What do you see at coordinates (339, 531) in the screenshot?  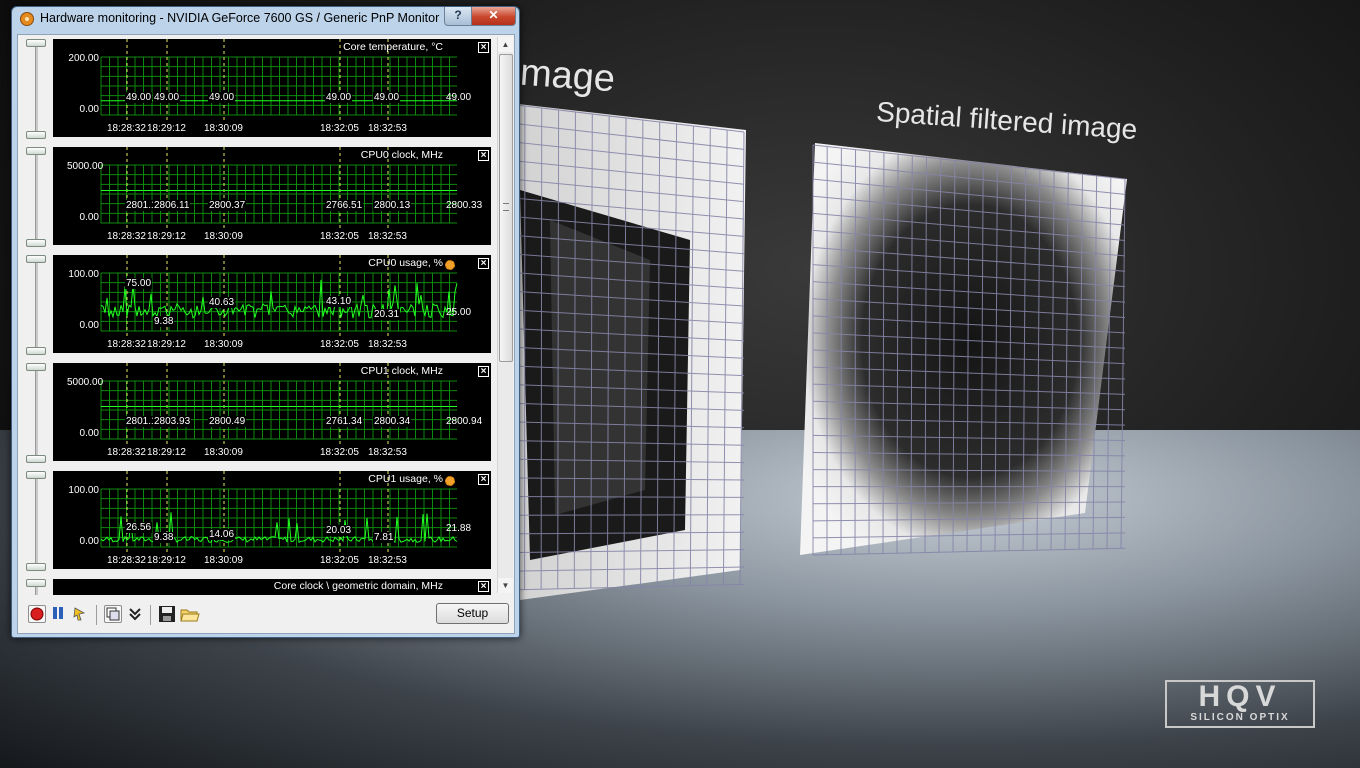 I see `value-marker-label: 20.03` at bounding box center [339, 531].